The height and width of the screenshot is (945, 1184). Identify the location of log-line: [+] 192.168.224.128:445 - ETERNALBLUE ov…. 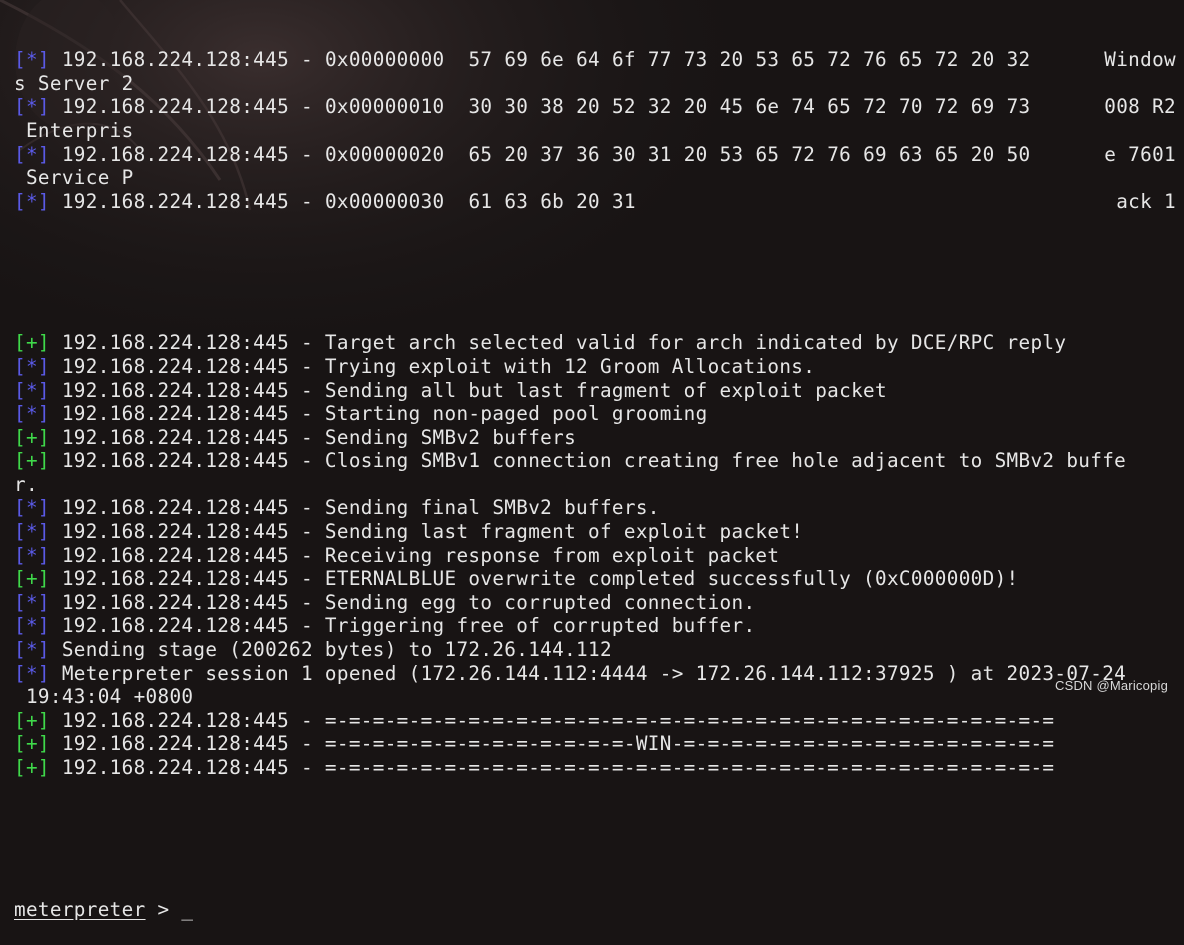
(595, 579).